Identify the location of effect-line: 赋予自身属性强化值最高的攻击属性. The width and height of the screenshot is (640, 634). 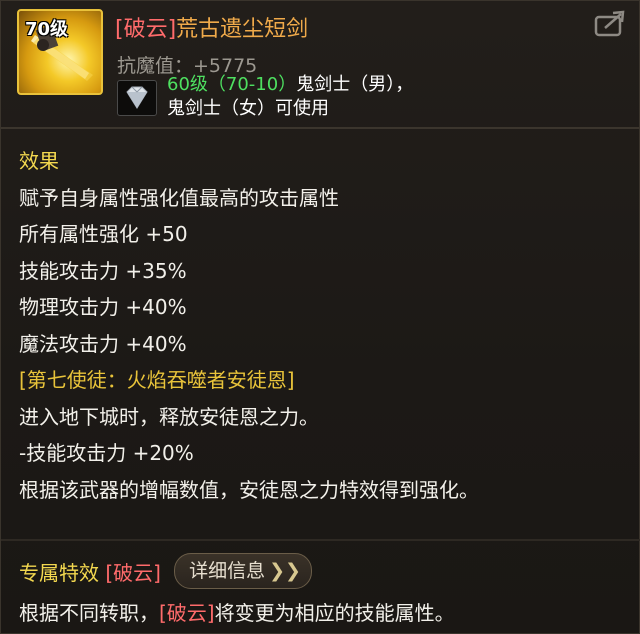
(179, 197).